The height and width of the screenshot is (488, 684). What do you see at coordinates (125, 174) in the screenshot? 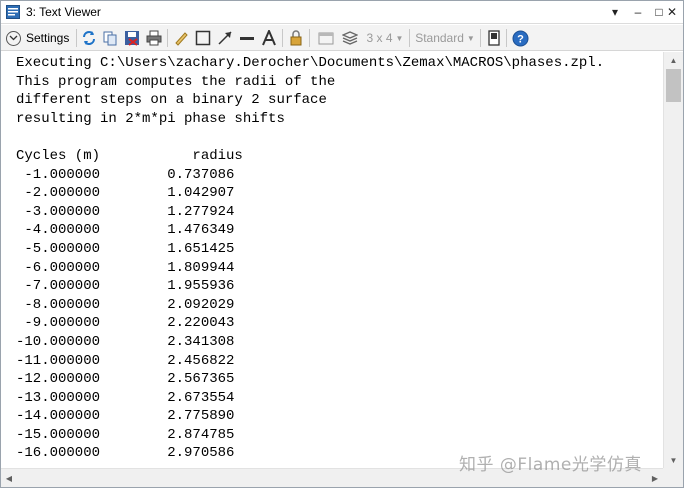
I see `text-line: -1.000000 0.737086` at bounding box center [125, 174].